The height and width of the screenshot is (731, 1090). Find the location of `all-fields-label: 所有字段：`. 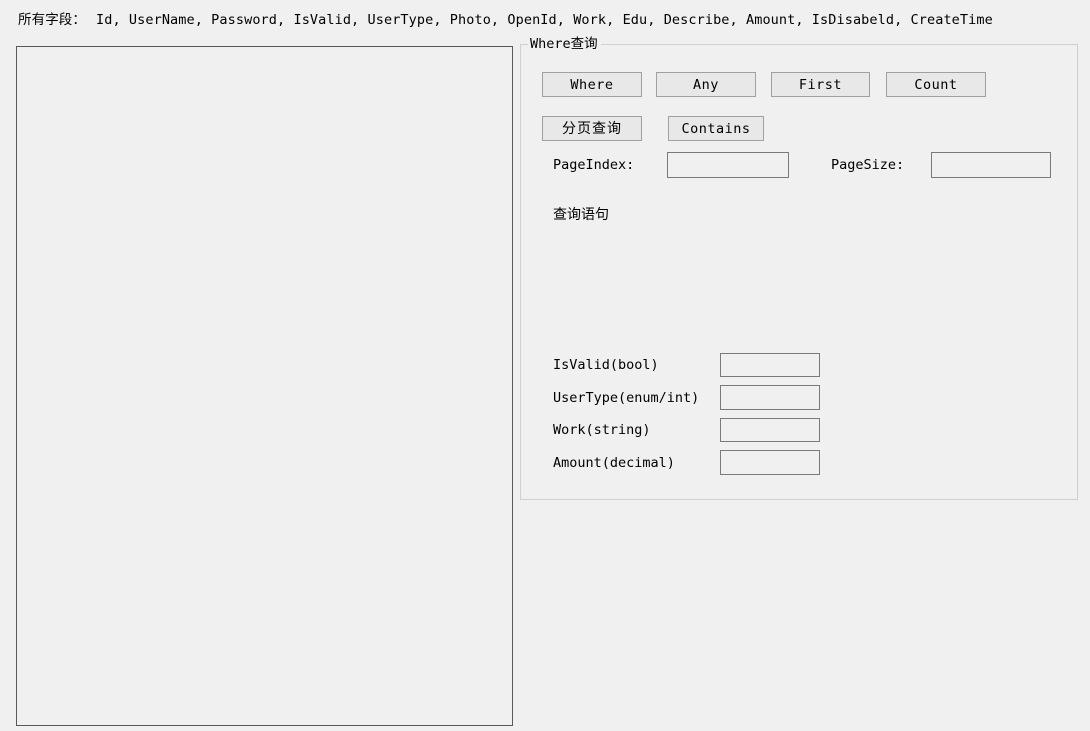

all-fields-label: 所有字段： is located at coordinates (52, 20).